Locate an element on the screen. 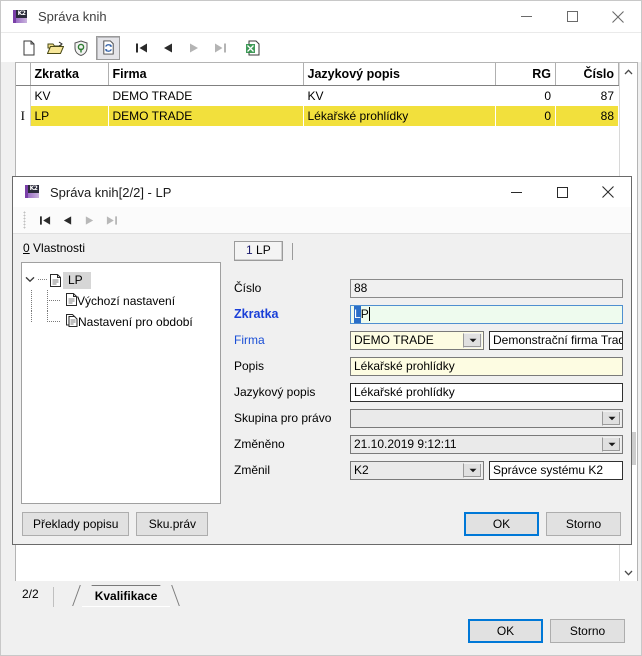 Image resolution: width=642 pixels, height=656 pixels. combo-skupina-value is located at coordinates (476, 418).